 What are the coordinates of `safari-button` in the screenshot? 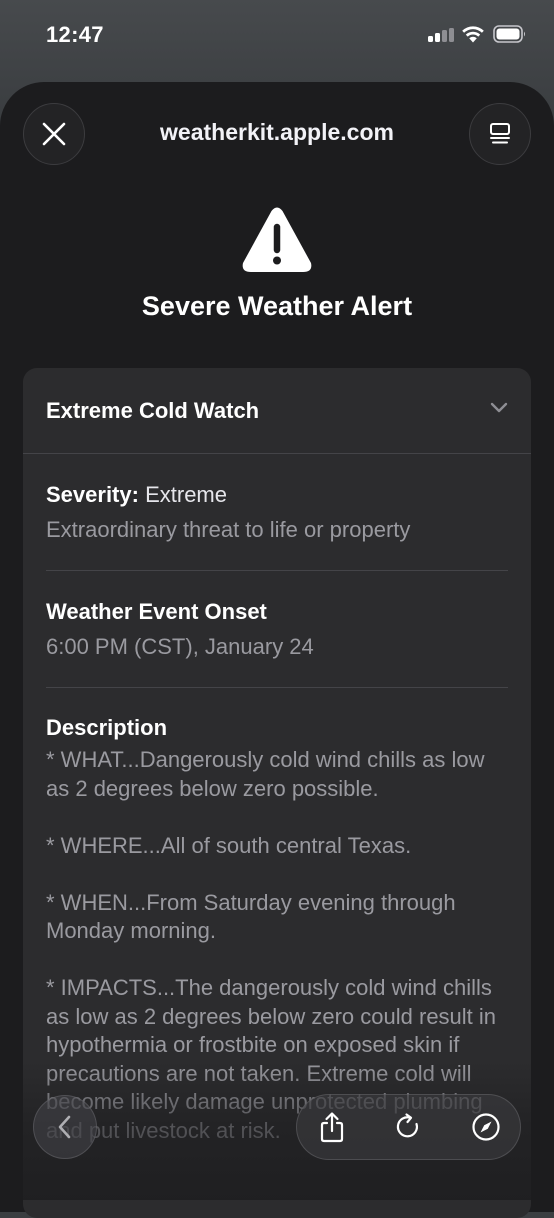 It's located at (486, 1127).